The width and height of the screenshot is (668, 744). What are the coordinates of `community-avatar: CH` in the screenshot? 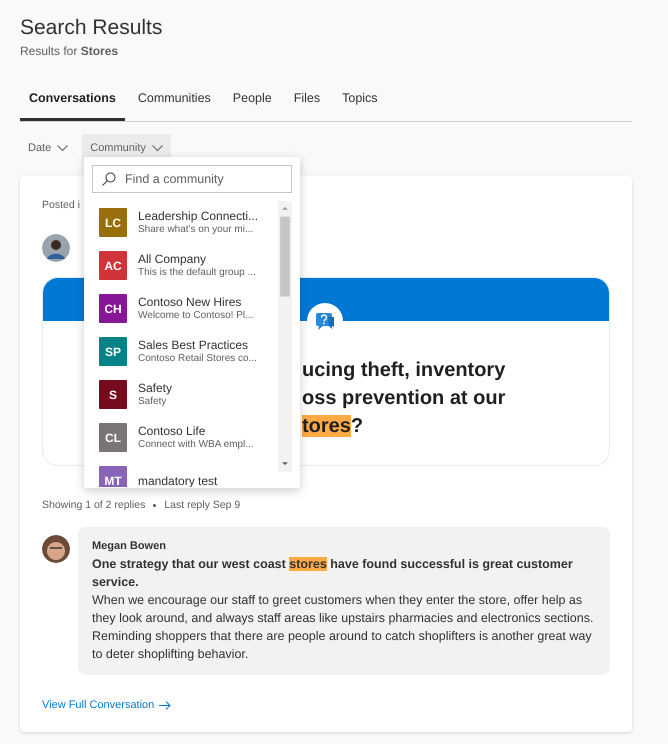 It's located at (113, 308).